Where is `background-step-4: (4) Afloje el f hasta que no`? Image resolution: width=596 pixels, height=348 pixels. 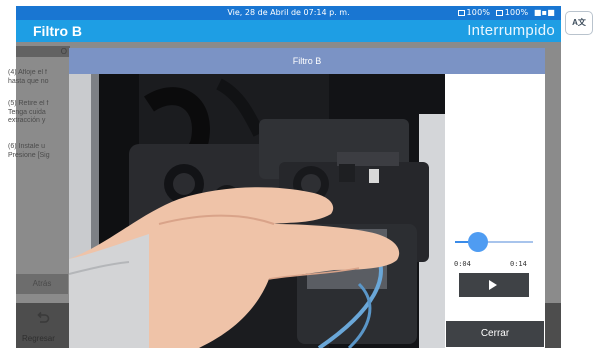 background-step-4: (4) Afloje el f hasta que no is located at coordinates (39, 77).